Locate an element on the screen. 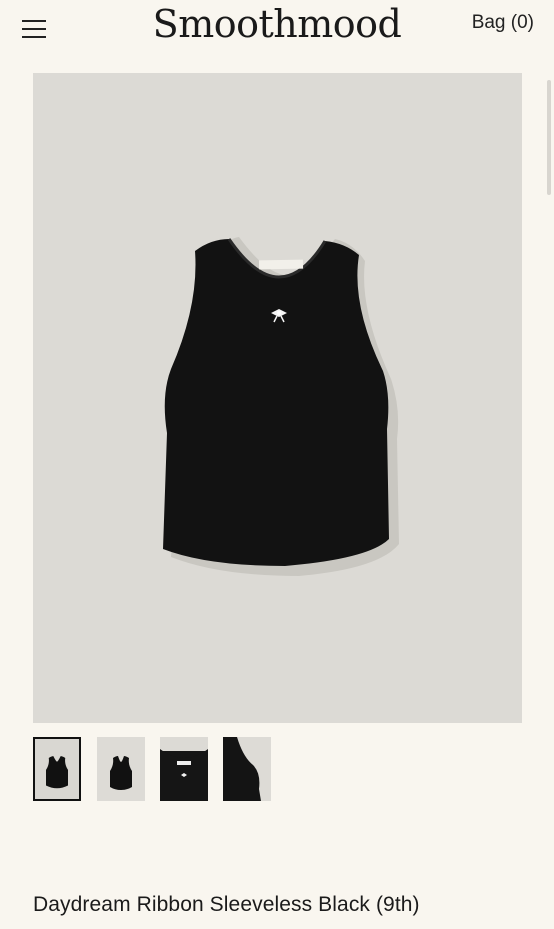 This screenshot has height=929, width=554. product-title: Daydream Ribbon Sleeveless Black (9th) is located at coordinates (226, 904).